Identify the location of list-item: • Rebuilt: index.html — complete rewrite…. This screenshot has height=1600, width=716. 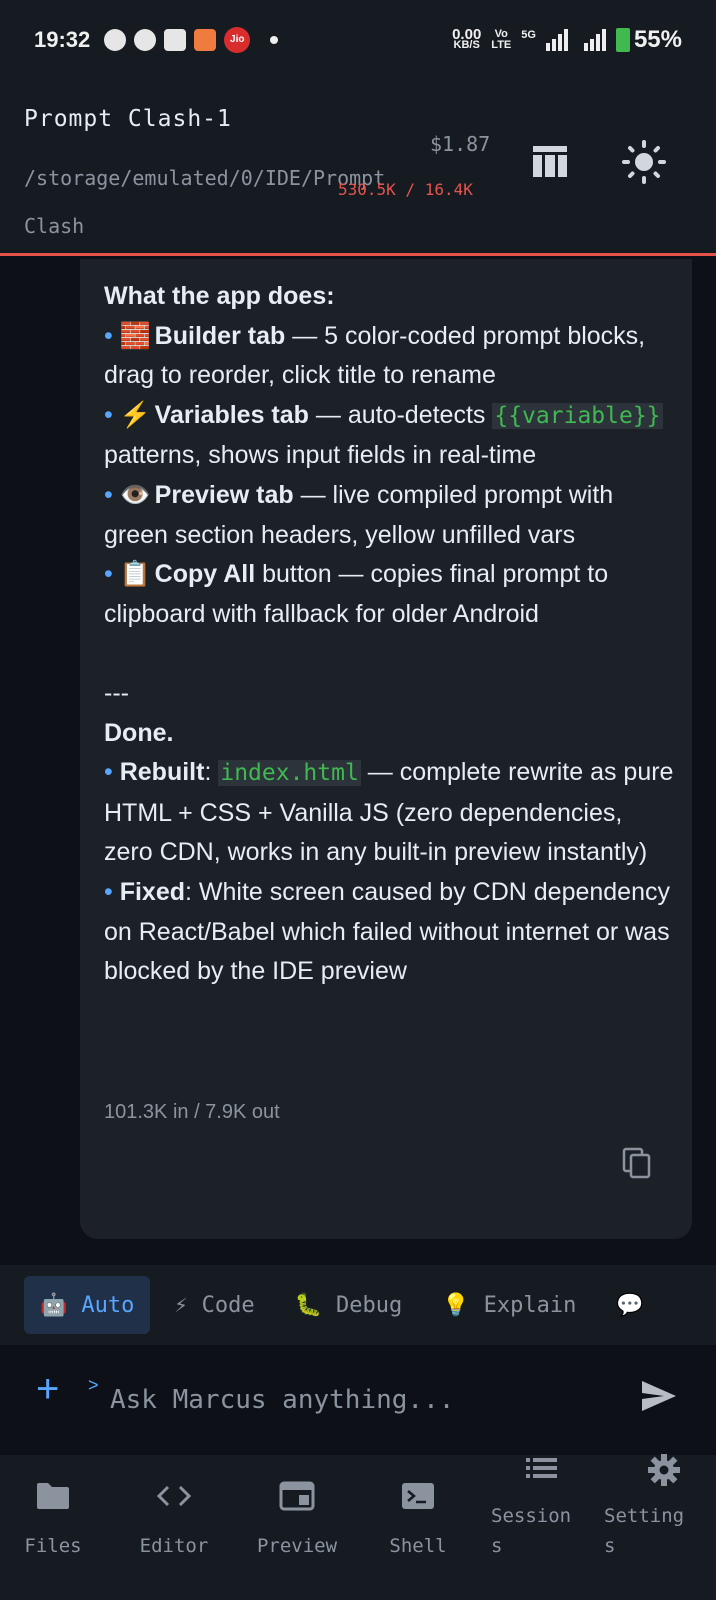
(389, 812).